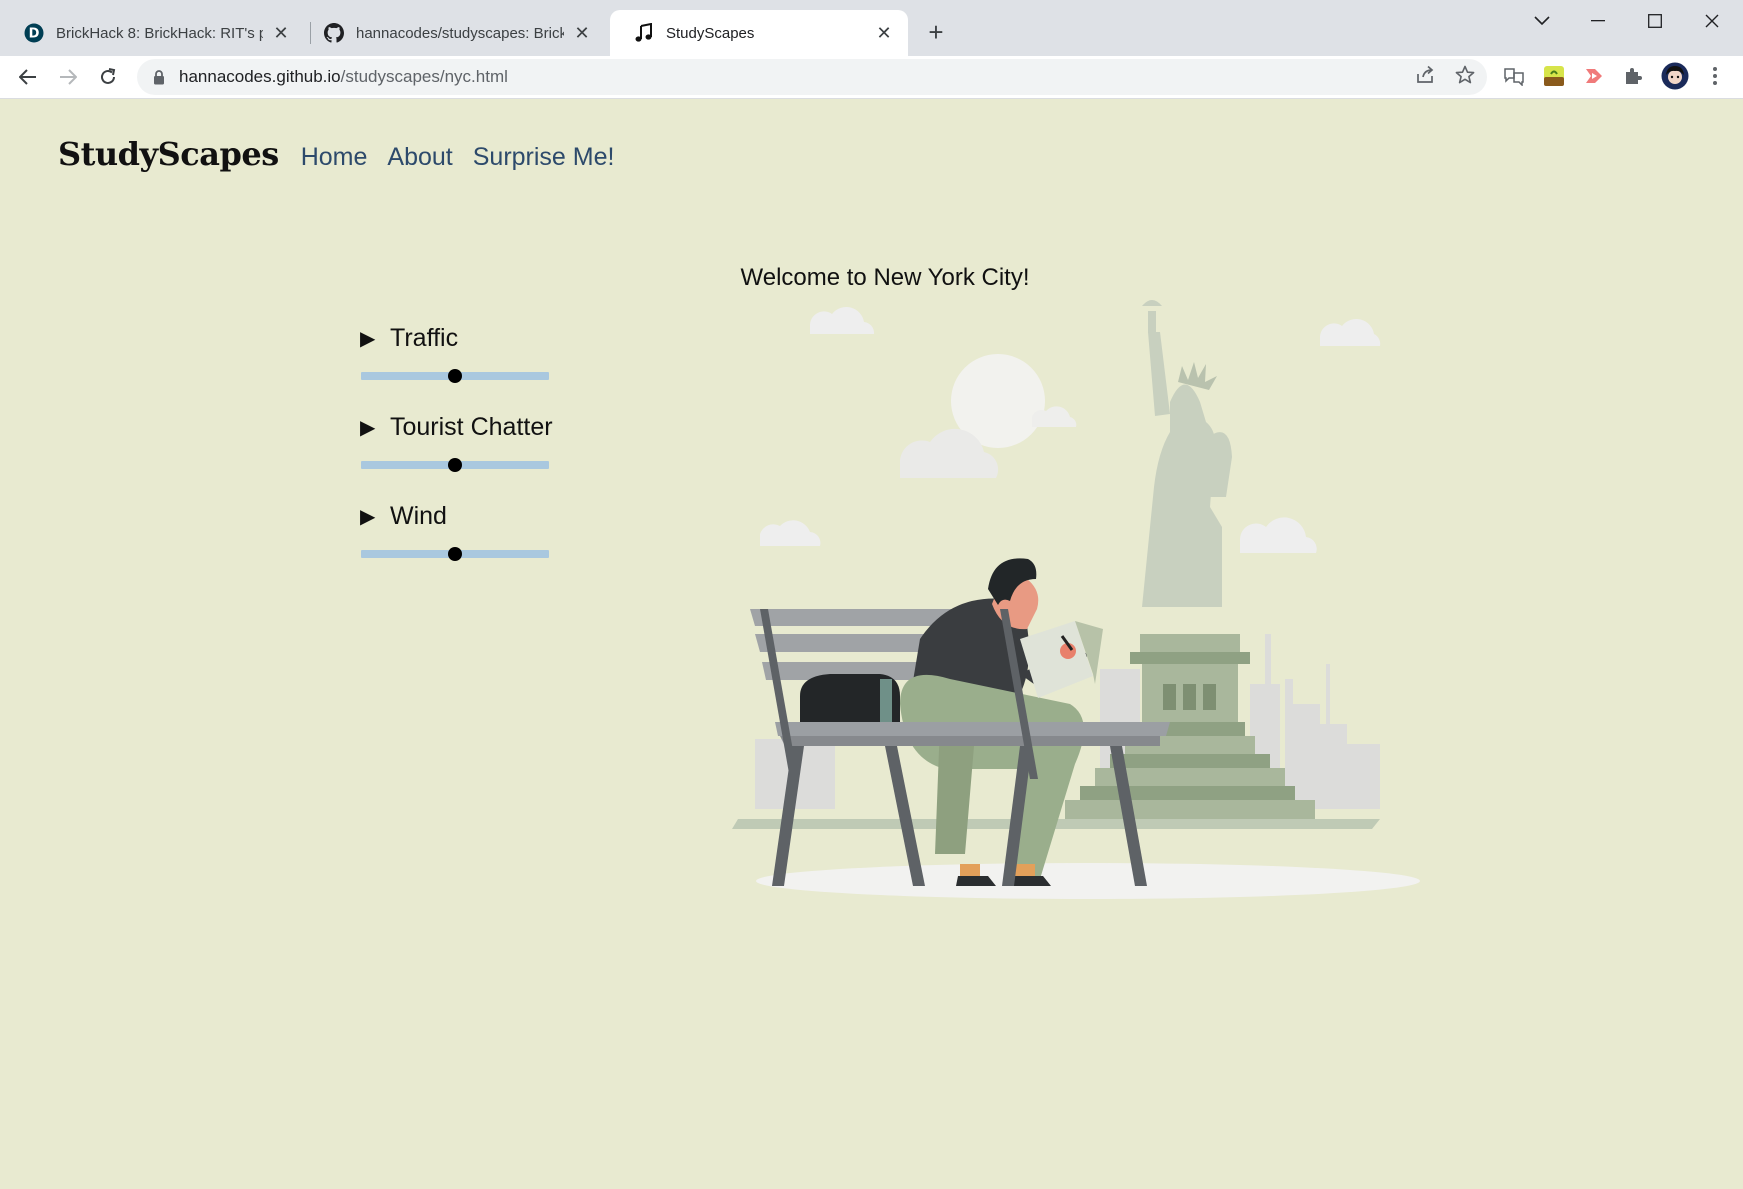 The height and width of the screenshot is (1189, 1743). I want to click on tab-title: StudyScapes, so click(710, 33).